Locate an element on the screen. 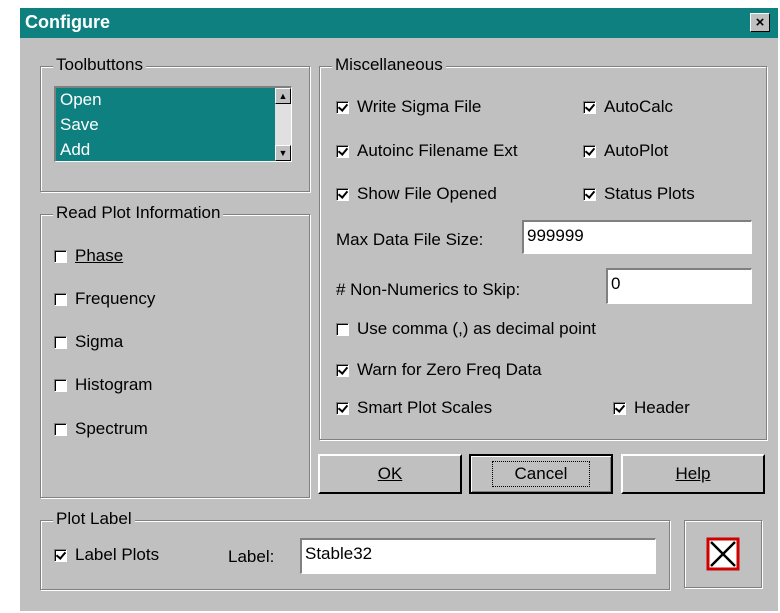 Image resolution: width=780 pixels, height=613 pixels. list-item: Open is located at coordinates (81, 100).